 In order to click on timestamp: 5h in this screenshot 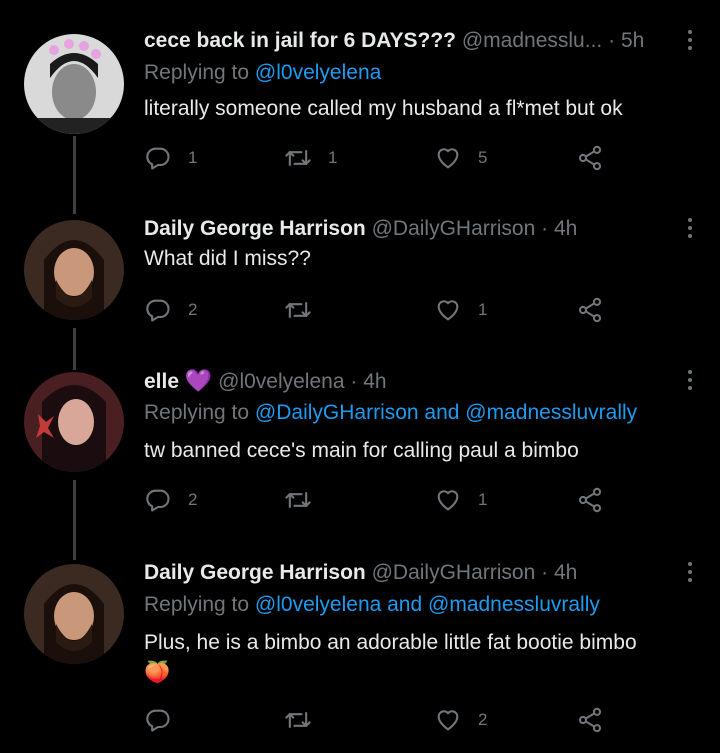, I will do `click(632, 40)`.